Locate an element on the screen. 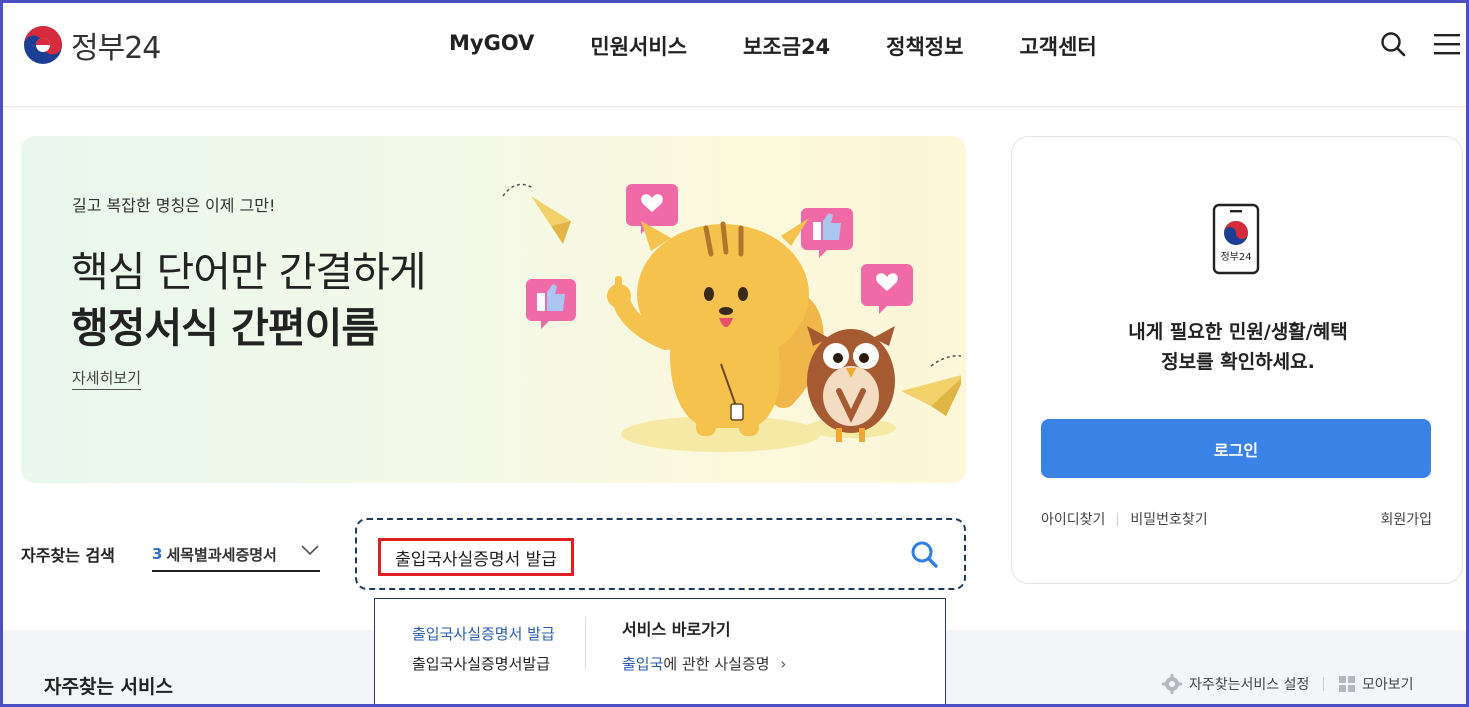  dropdown-divider is located at coordinates (585, 643).